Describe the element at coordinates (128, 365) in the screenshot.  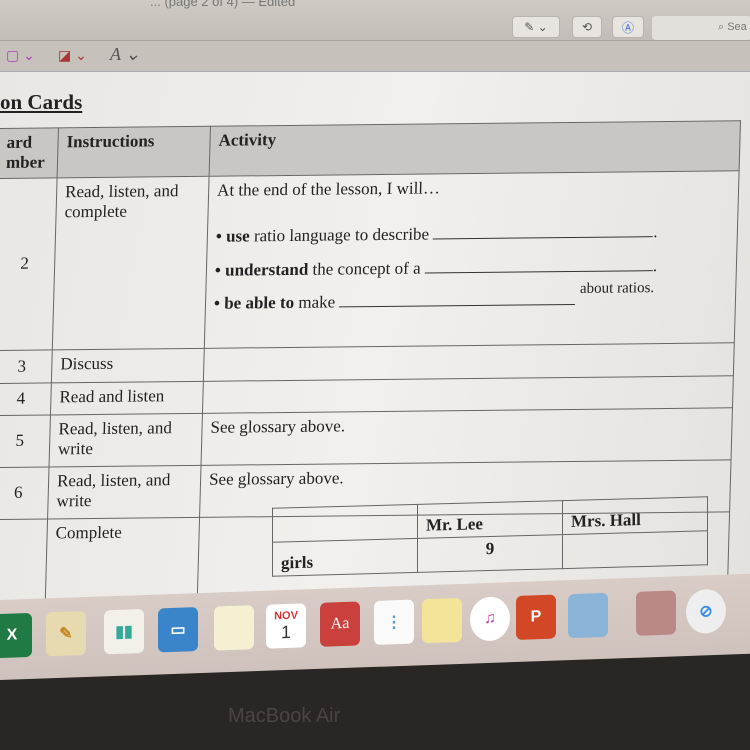
I see `instructions: Discuss` at that location.